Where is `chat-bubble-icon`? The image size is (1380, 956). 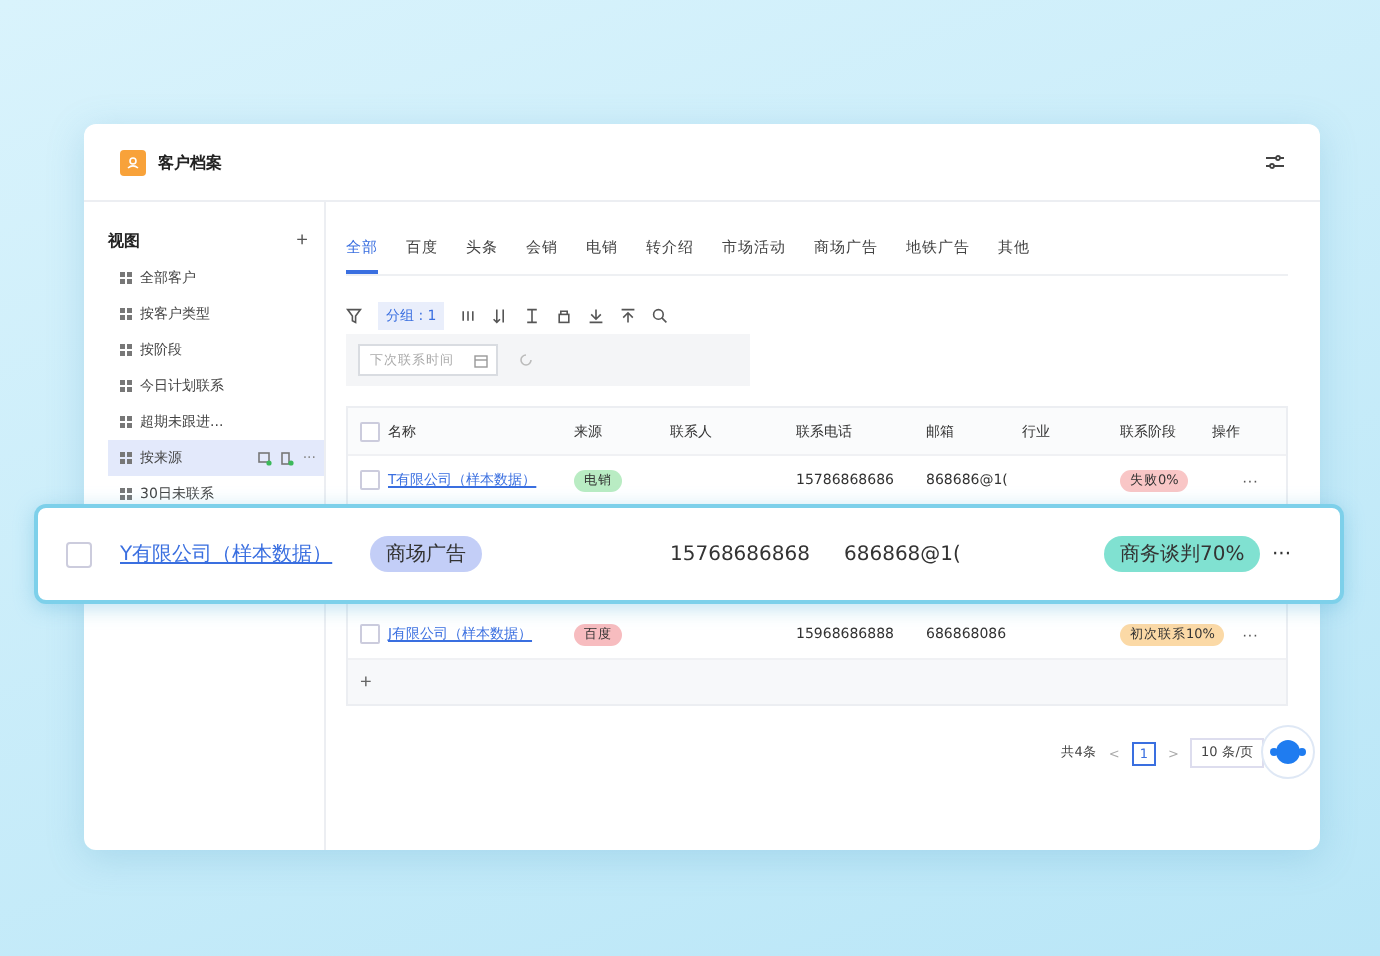
chat-bubble-icon is located at coordinates (1288, 752).